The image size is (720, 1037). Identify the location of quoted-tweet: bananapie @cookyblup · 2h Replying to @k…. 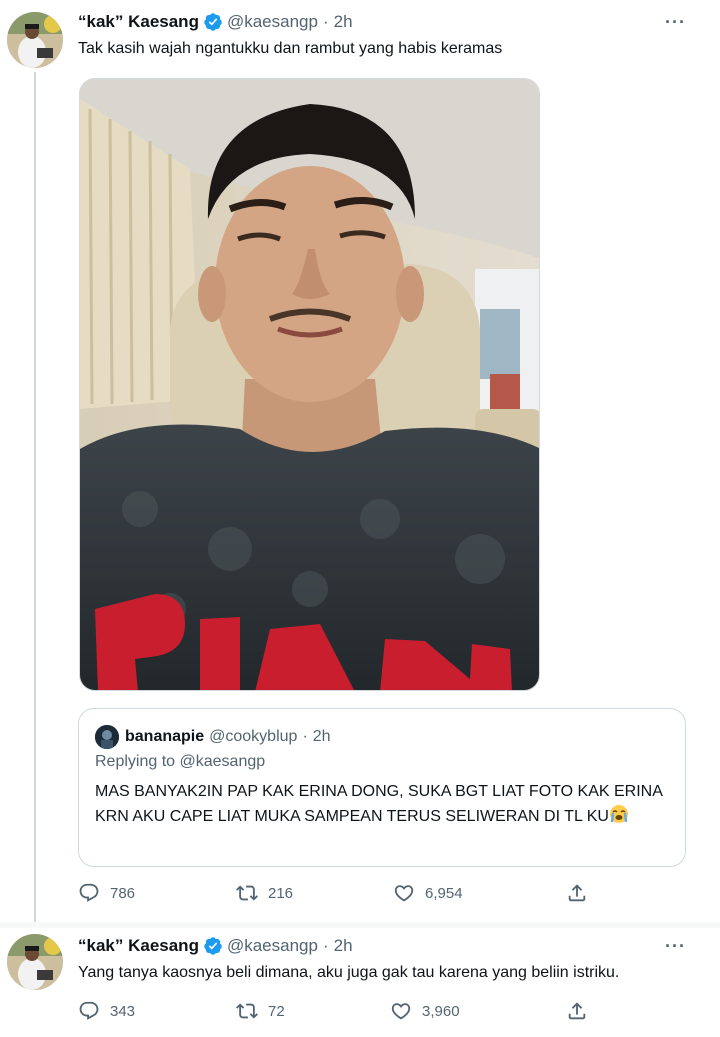
(382, 787).